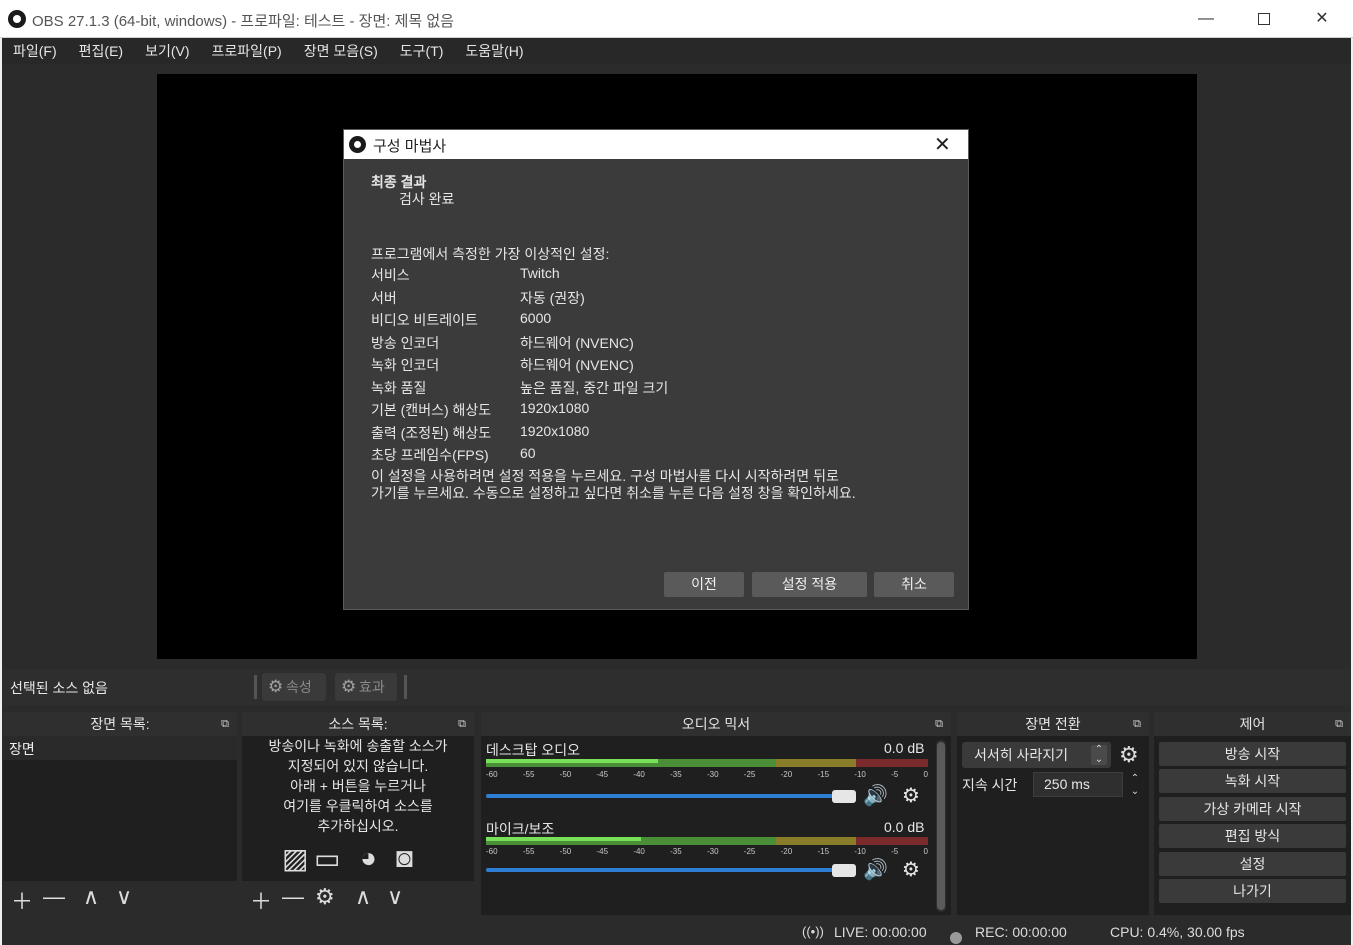 Image resolution: width=1353 pixels, height=945 pixels. I want to click on duration-spinner: ⌃ ⌄, so click(1135, 785).